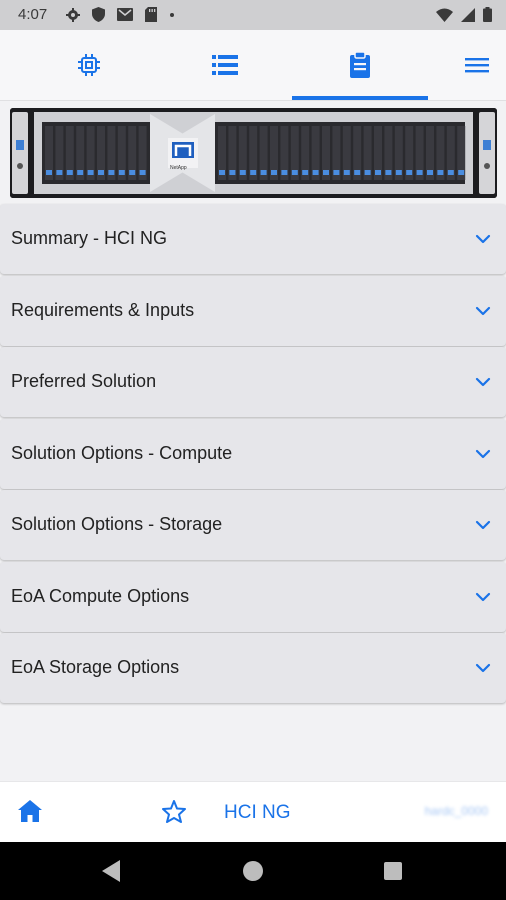  What do you see at coordinates (33, 14) in the screenshot?
I see `status-time: 4:07` at bounding box center [33, 14].